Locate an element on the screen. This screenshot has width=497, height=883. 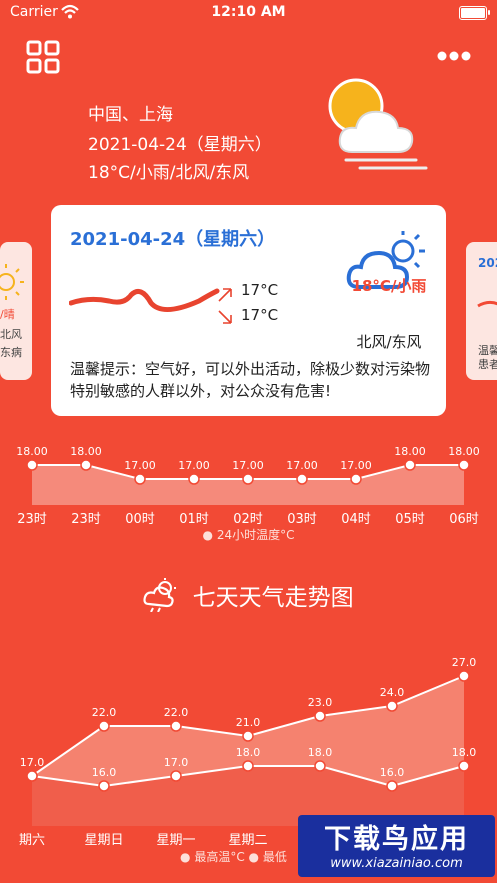
location-summary: 18°C/小雨/北风/东风 is located at coordinates (169, 173).